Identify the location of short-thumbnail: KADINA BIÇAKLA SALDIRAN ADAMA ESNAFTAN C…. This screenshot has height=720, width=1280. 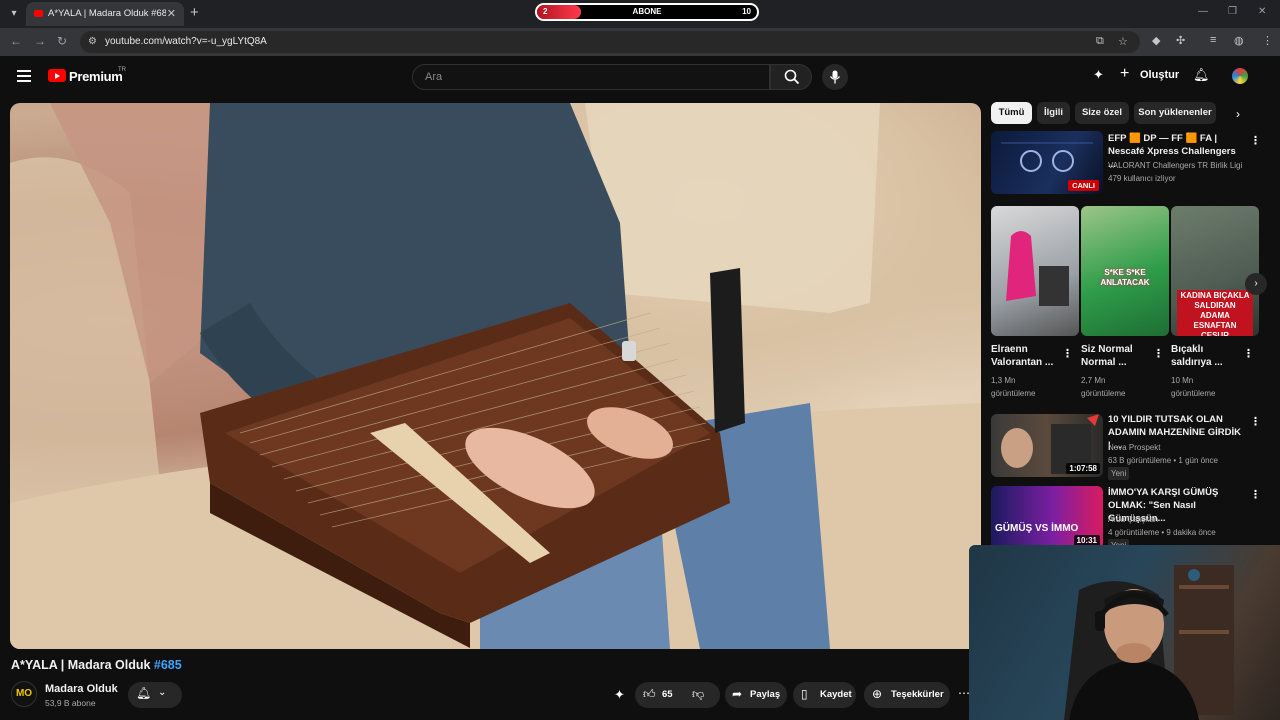
(1215, 271).